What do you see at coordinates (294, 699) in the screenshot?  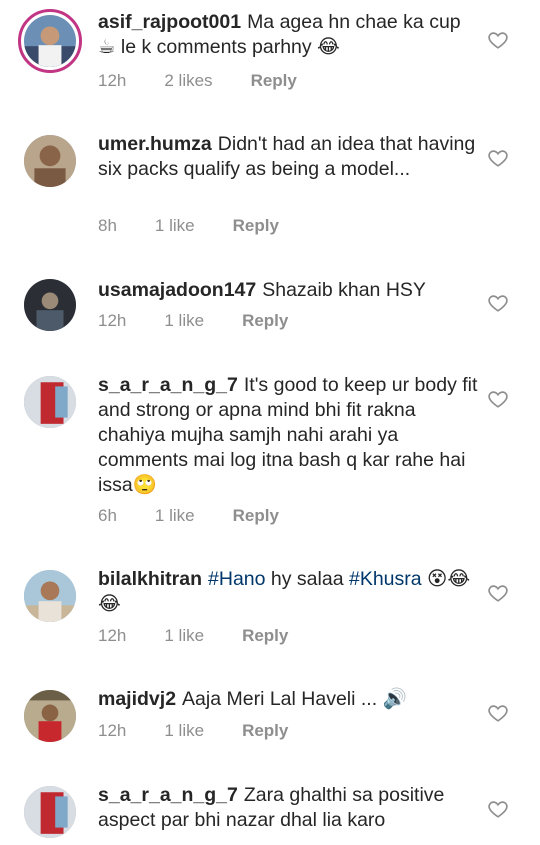 I see `comment-text: Aaja Meri Lal Haveli ... 🔊` at bounding box center [294, 699].